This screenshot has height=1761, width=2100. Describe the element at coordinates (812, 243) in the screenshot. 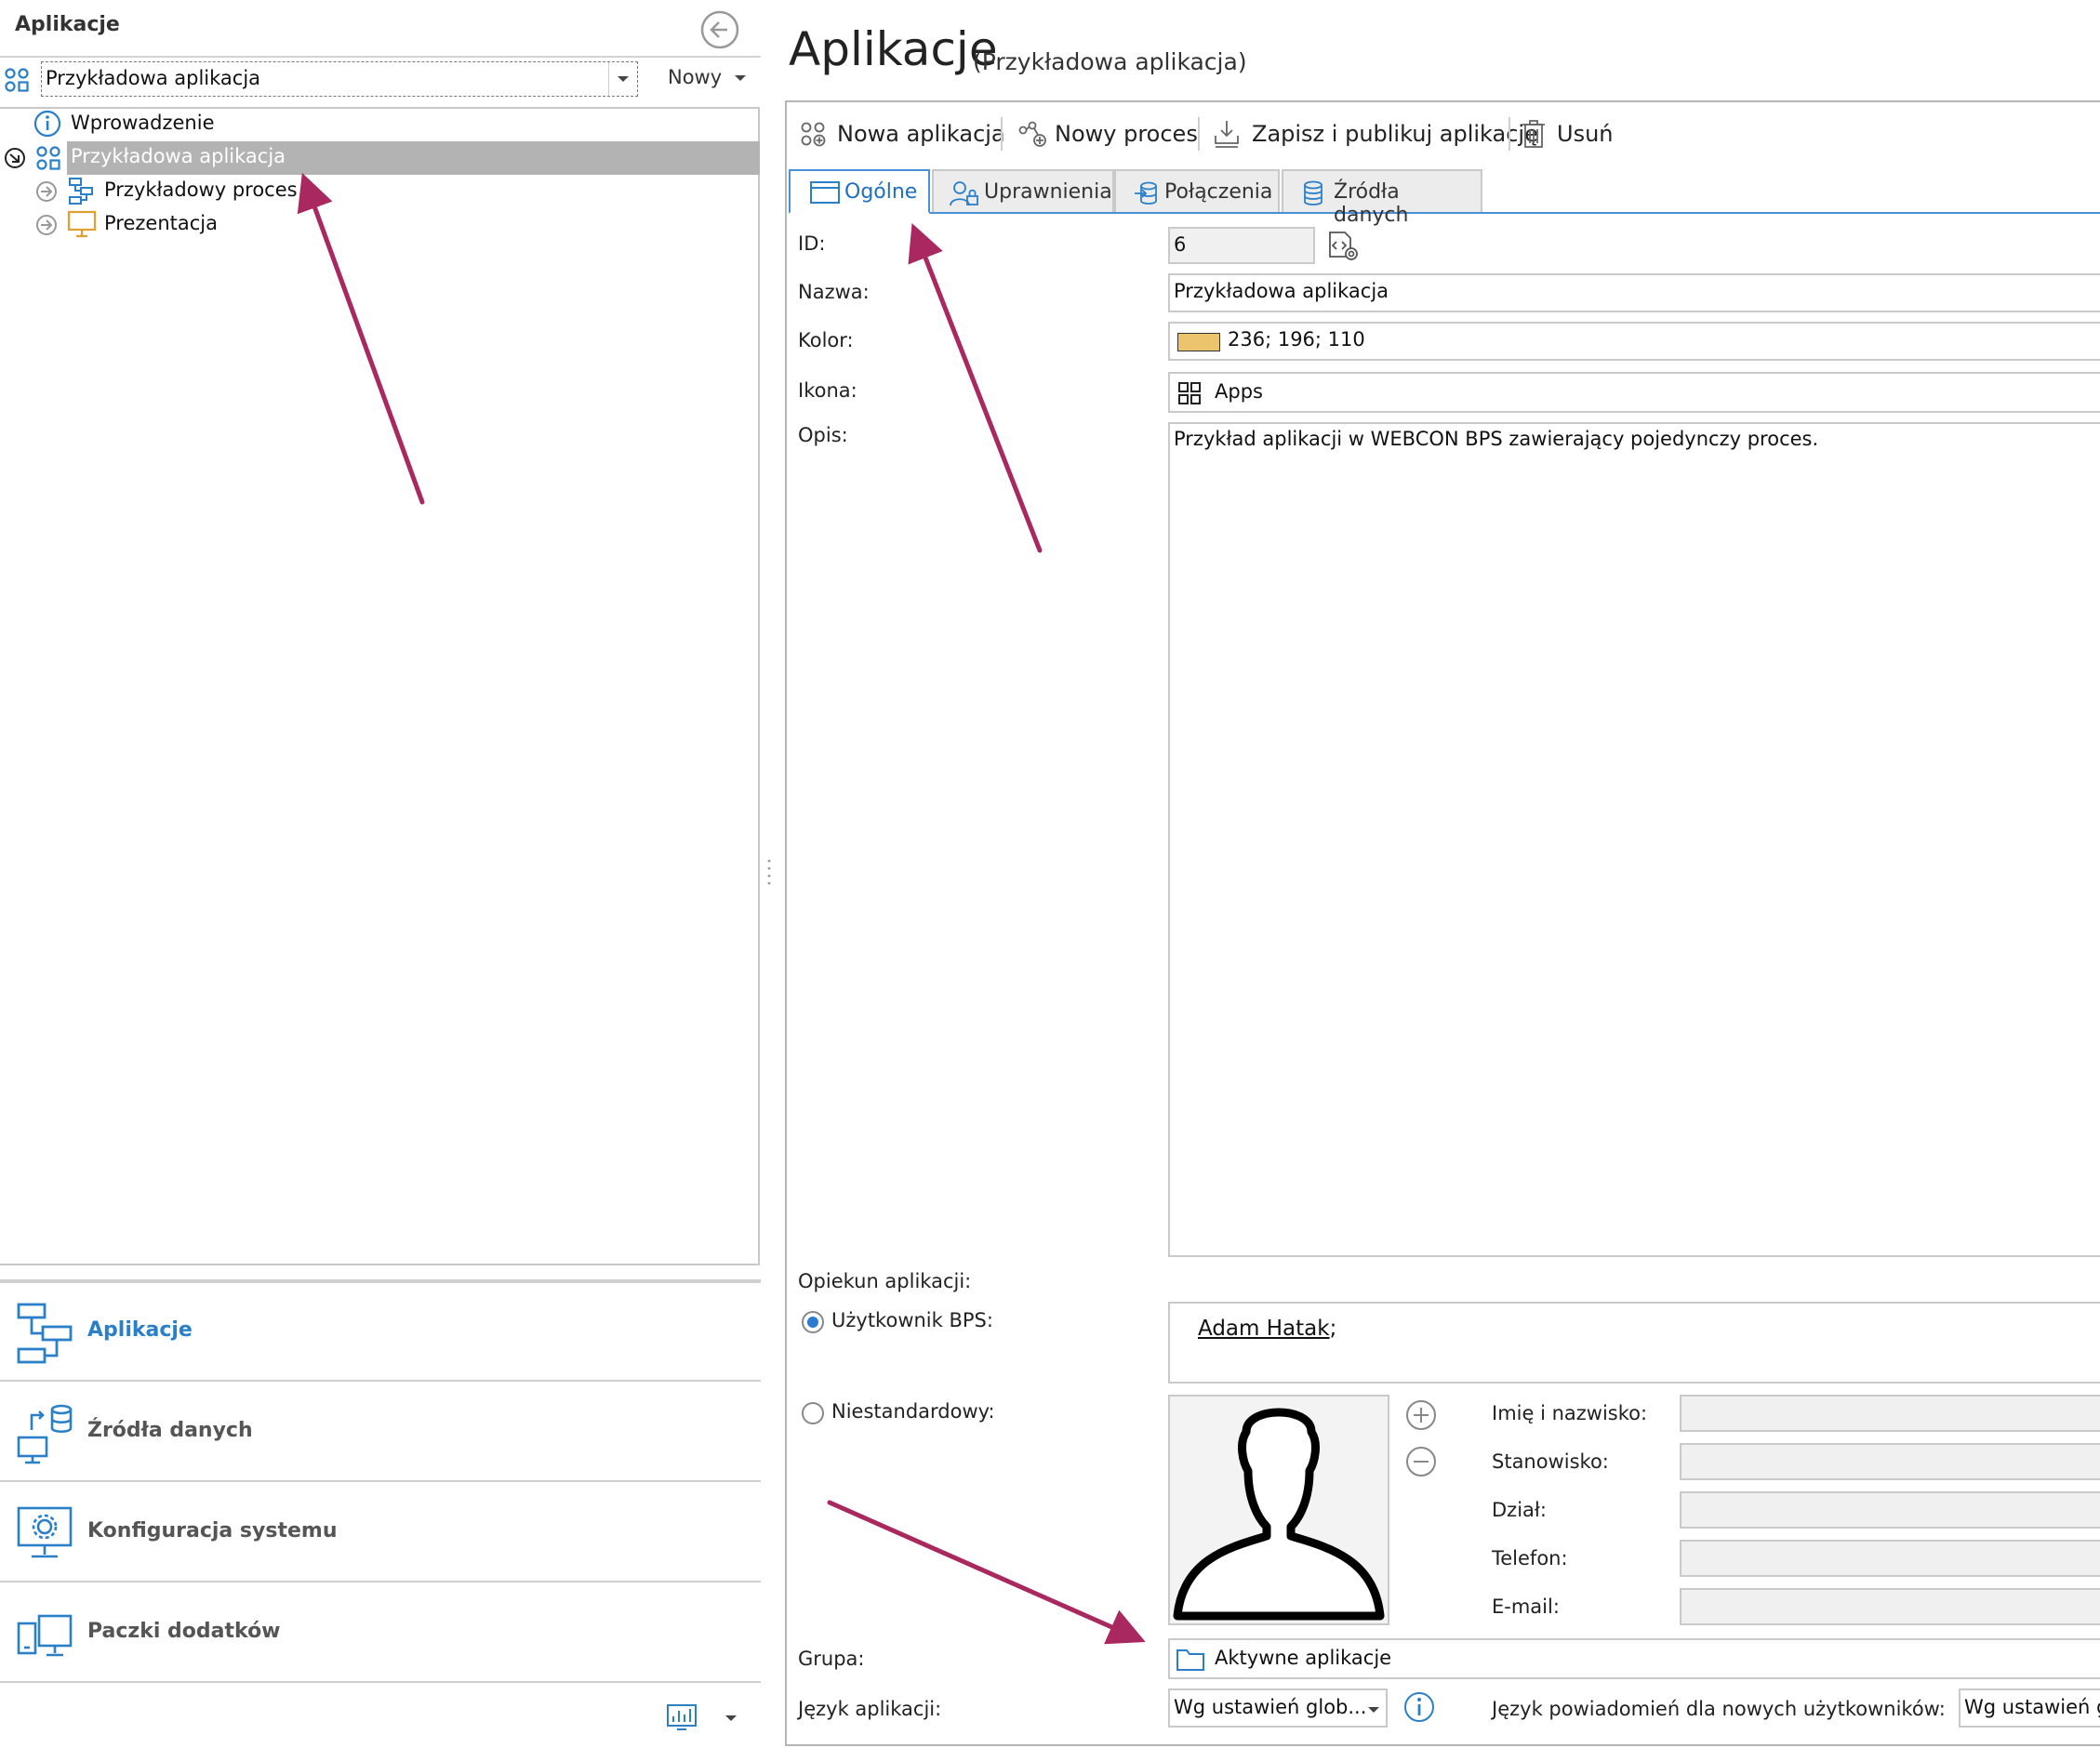

I see `id-label: ID:` at that location.